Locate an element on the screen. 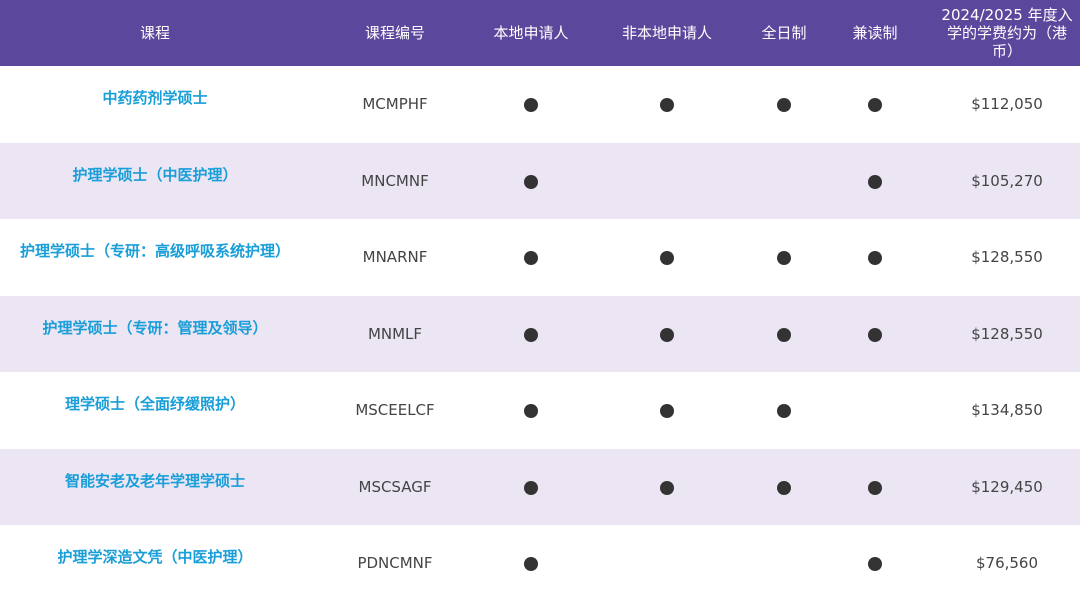 This screenshot has height=602, width=1080. table-row: 智能安老及老年学理学硕士 MSCSAGF $129,450 is located at coordinates (540, 487).